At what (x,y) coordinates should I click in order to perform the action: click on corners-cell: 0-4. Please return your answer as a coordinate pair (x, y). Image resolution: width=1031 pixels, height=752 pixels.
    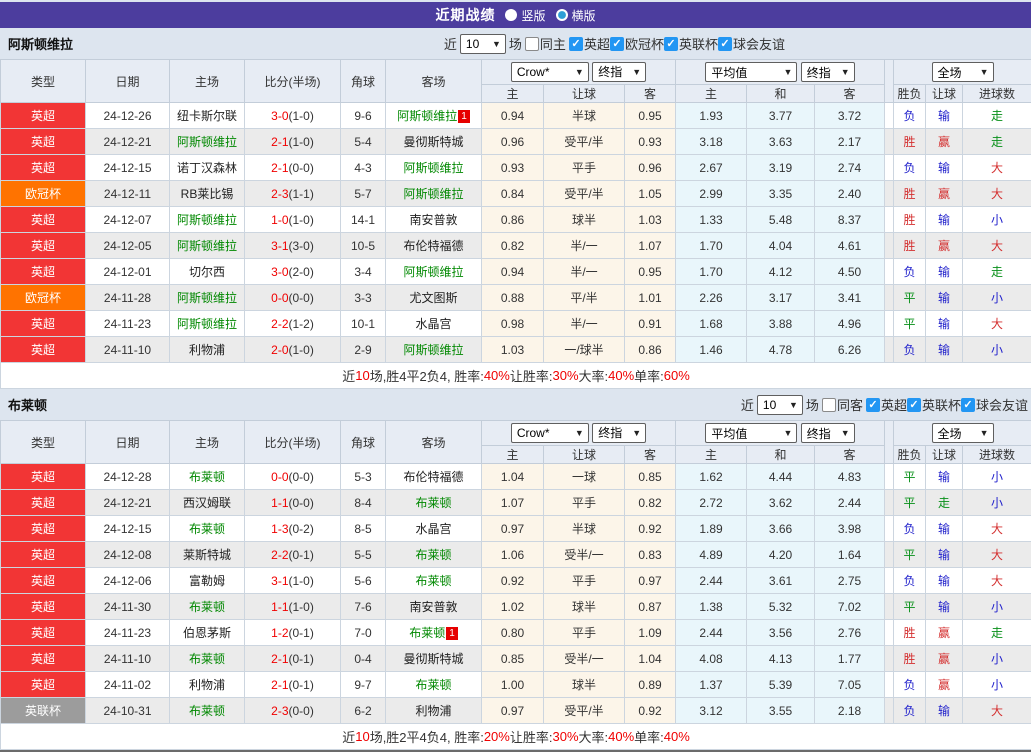
    Looking at the image, I should click on (363, 659).